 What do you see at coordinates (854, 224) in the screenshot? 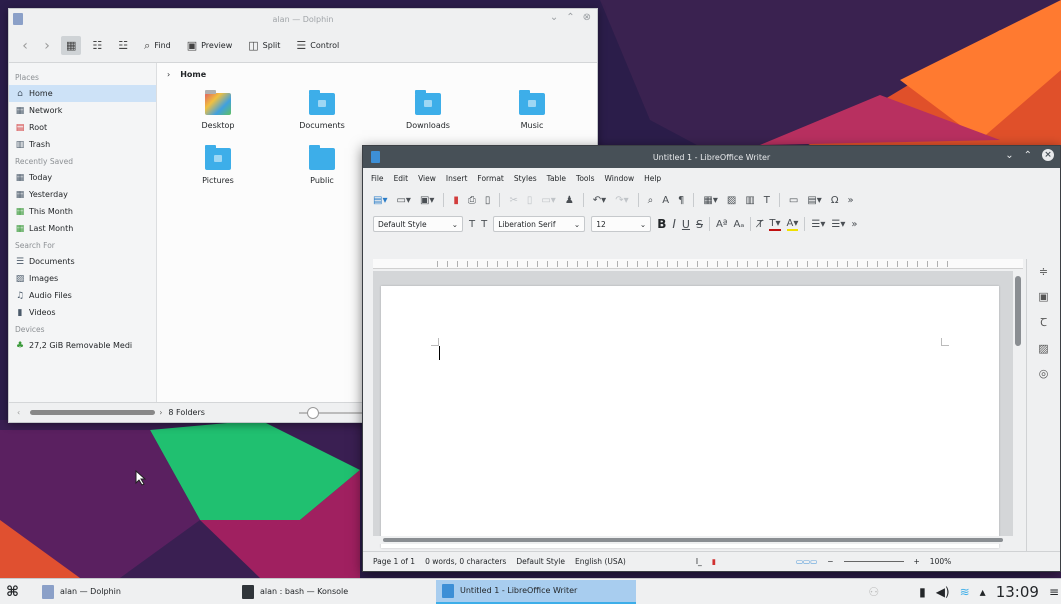
I see `more-formatting-icon: »` at bounding box center [854, 224].